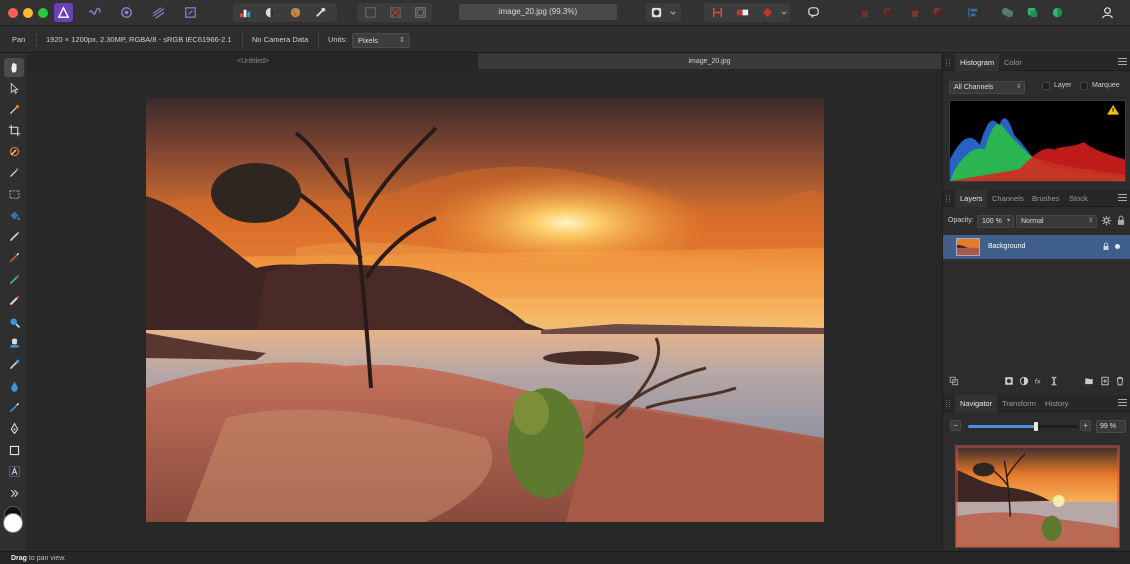 This screenshot has height=564, width=1130. Describe the element at coordinates (1008, 198) in the screenshot. I see `tab-channels: Channels` at that location.